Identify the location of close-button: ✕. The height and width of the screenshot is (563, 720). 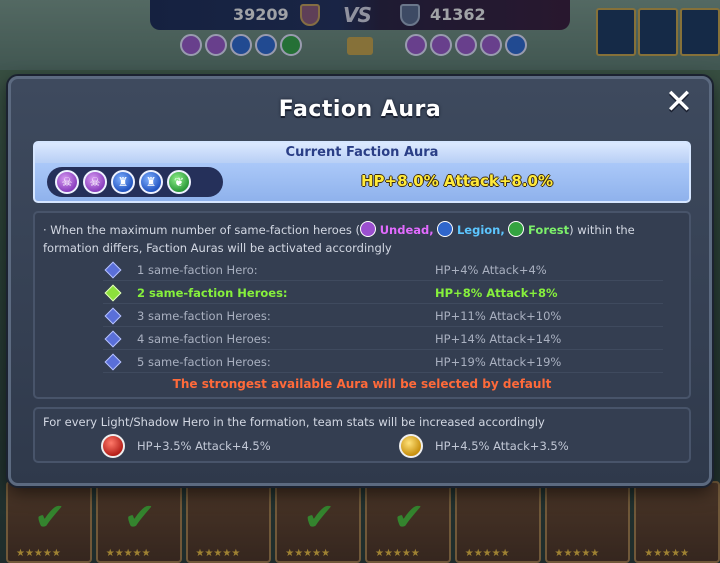
(679, 102).